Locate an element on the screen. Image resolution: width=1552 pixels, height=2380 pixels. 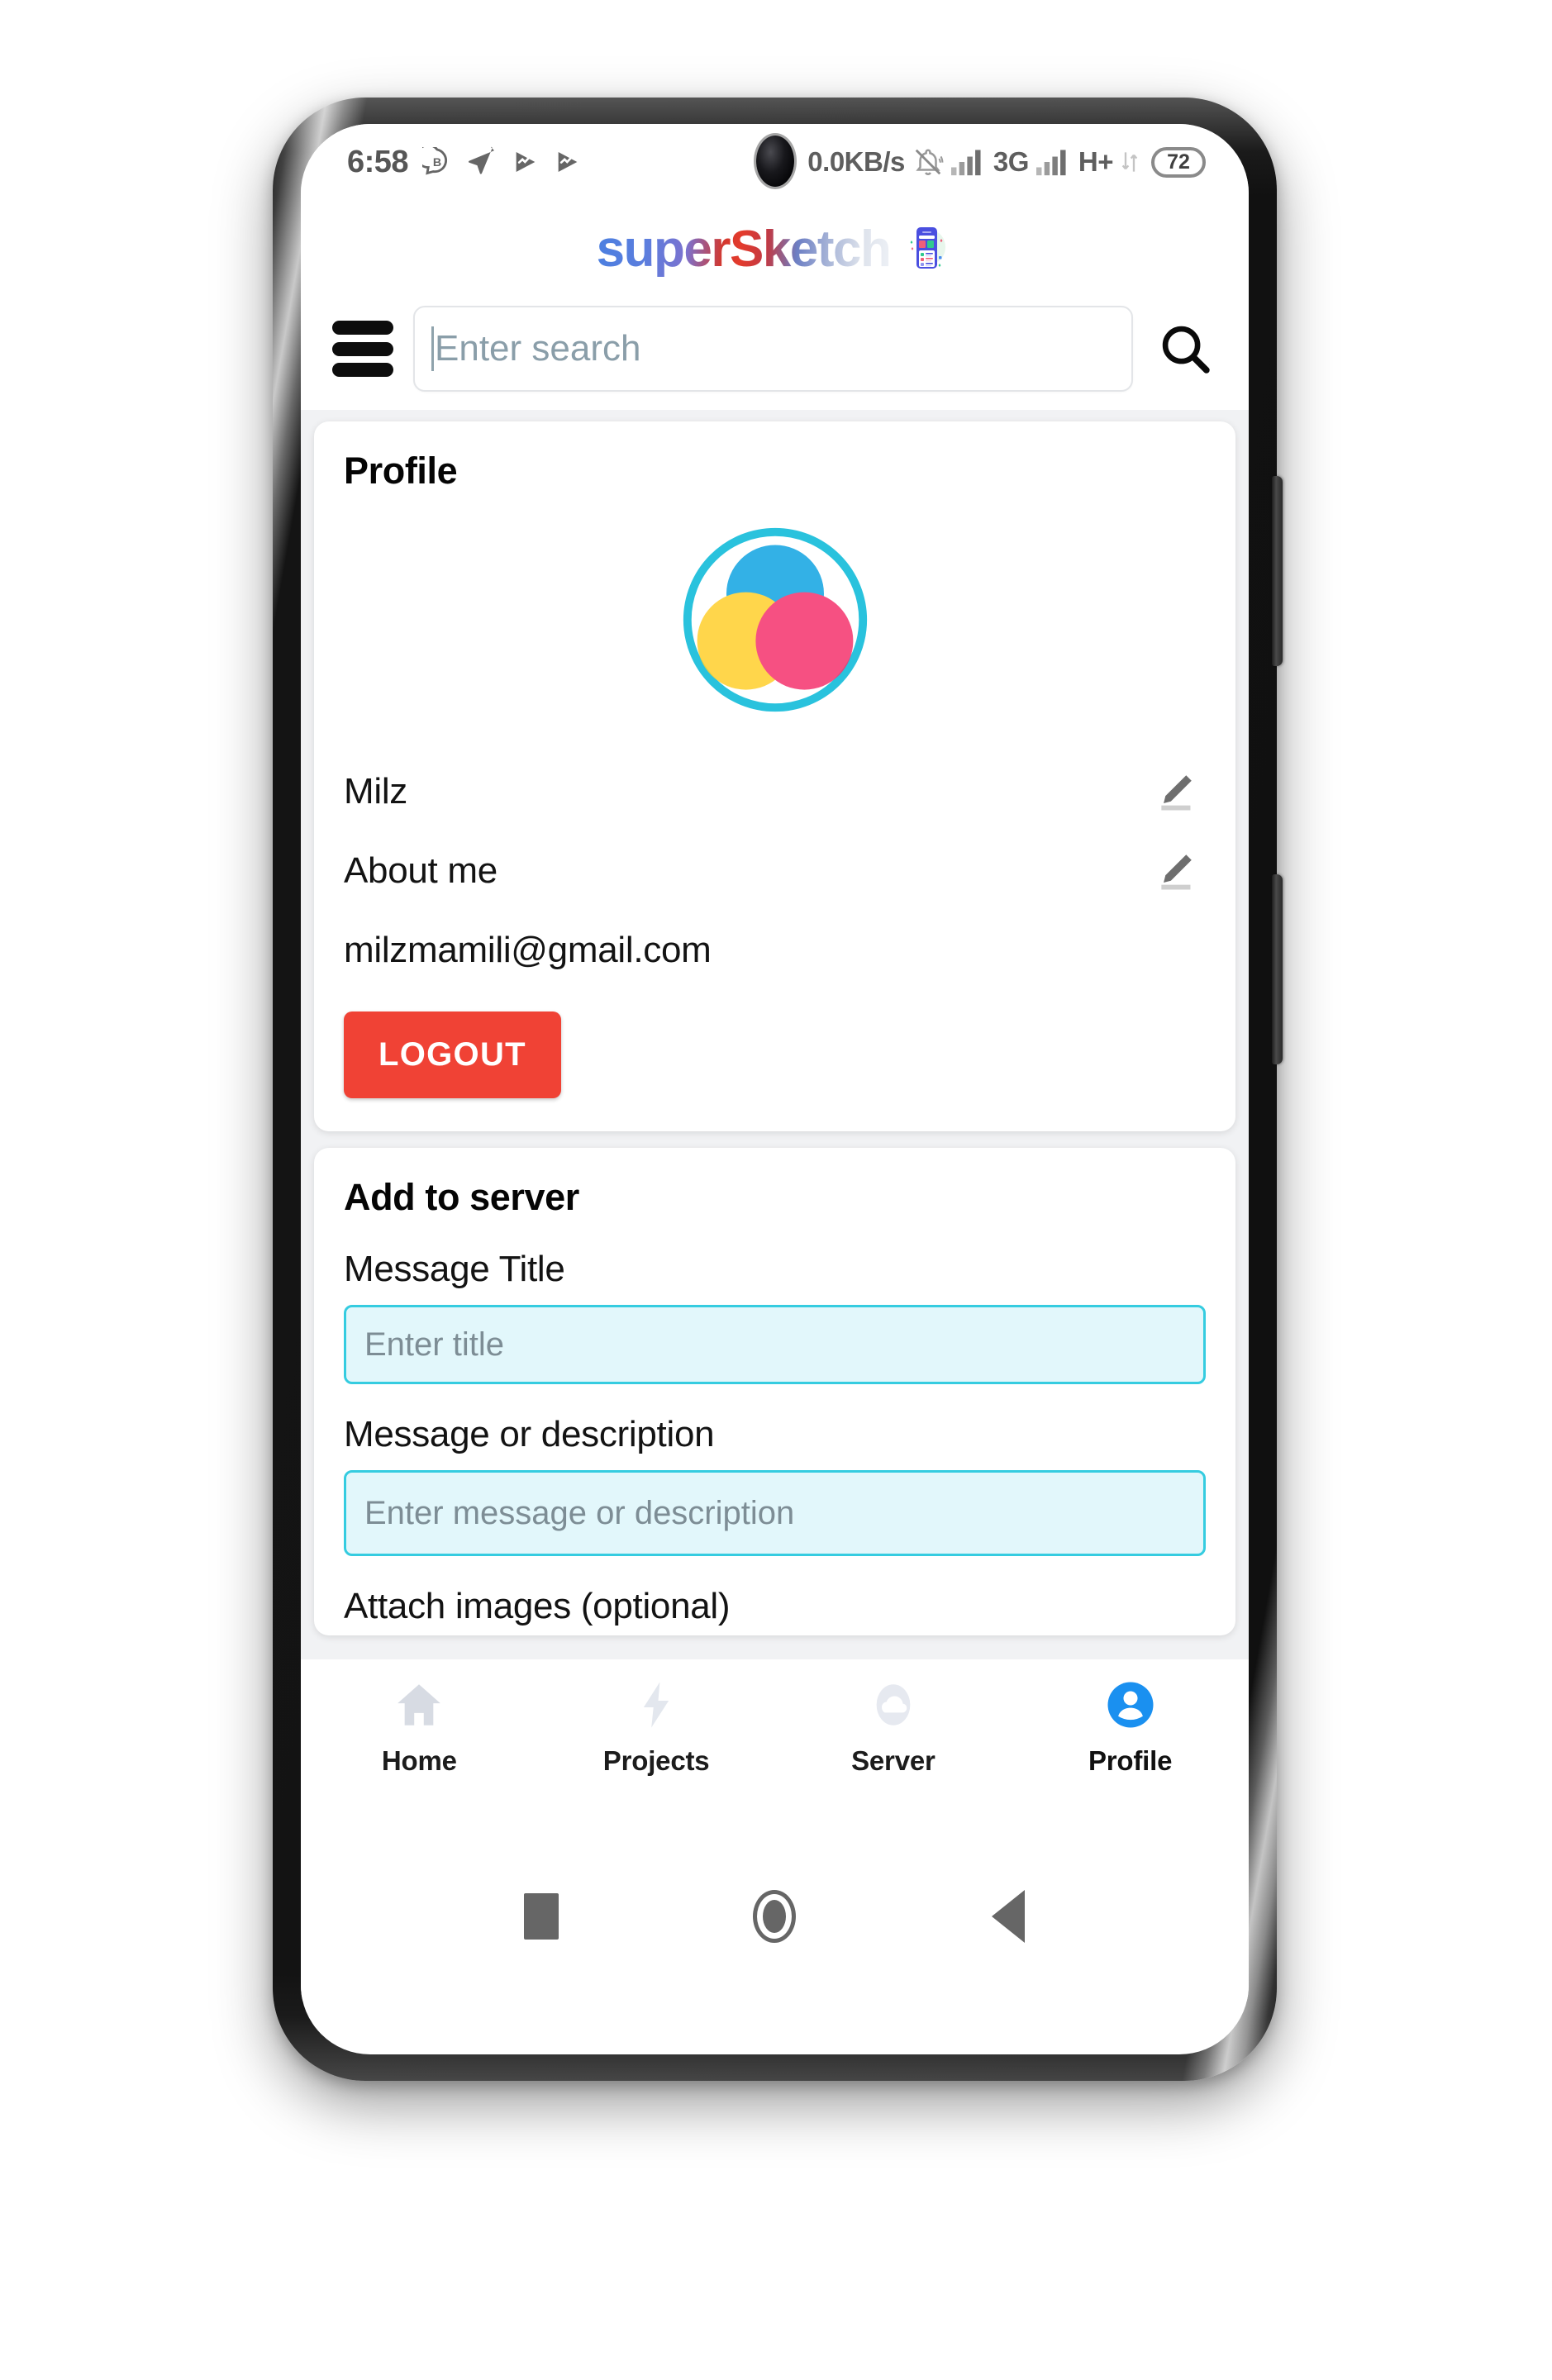
battery-level-label: 72 is located at coordinates (1178, 162).